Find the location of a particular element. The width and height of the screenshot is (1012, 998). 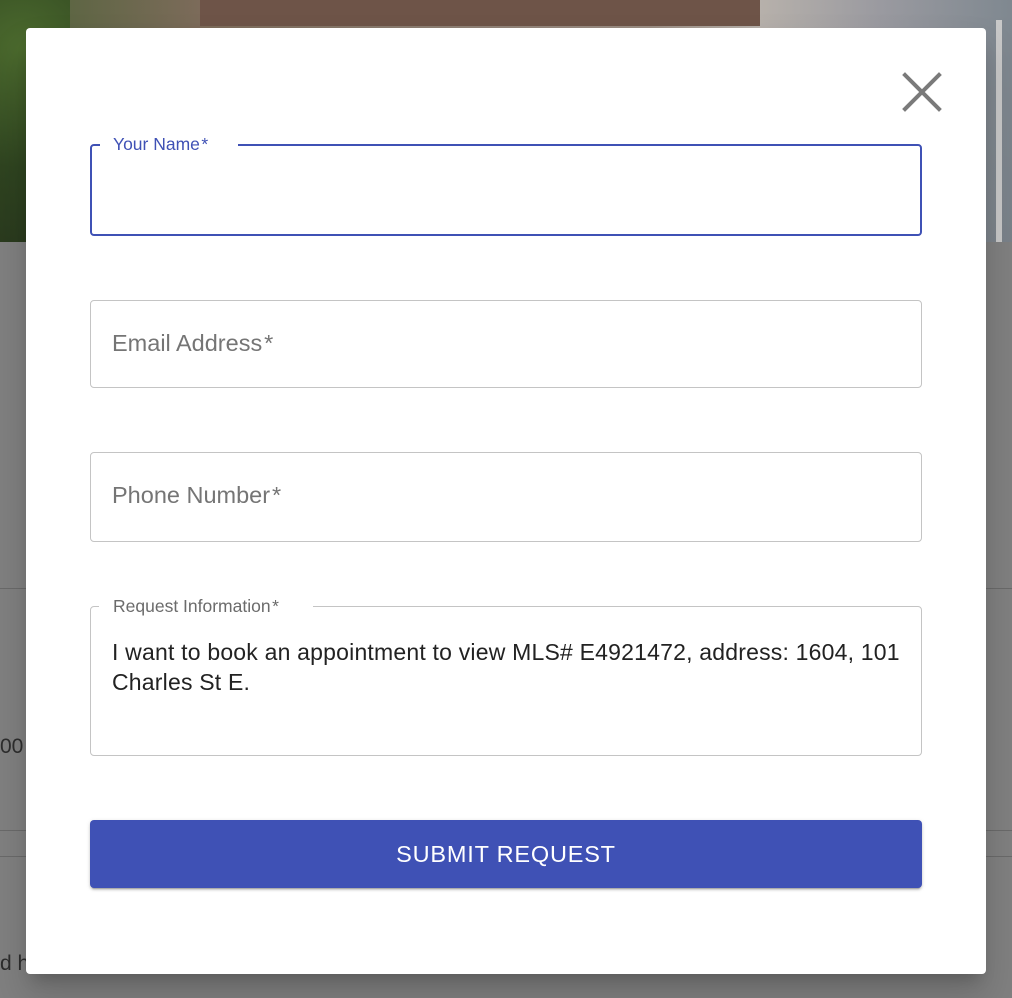

background-partial-text: 00 is located at coordinates (12, 746).